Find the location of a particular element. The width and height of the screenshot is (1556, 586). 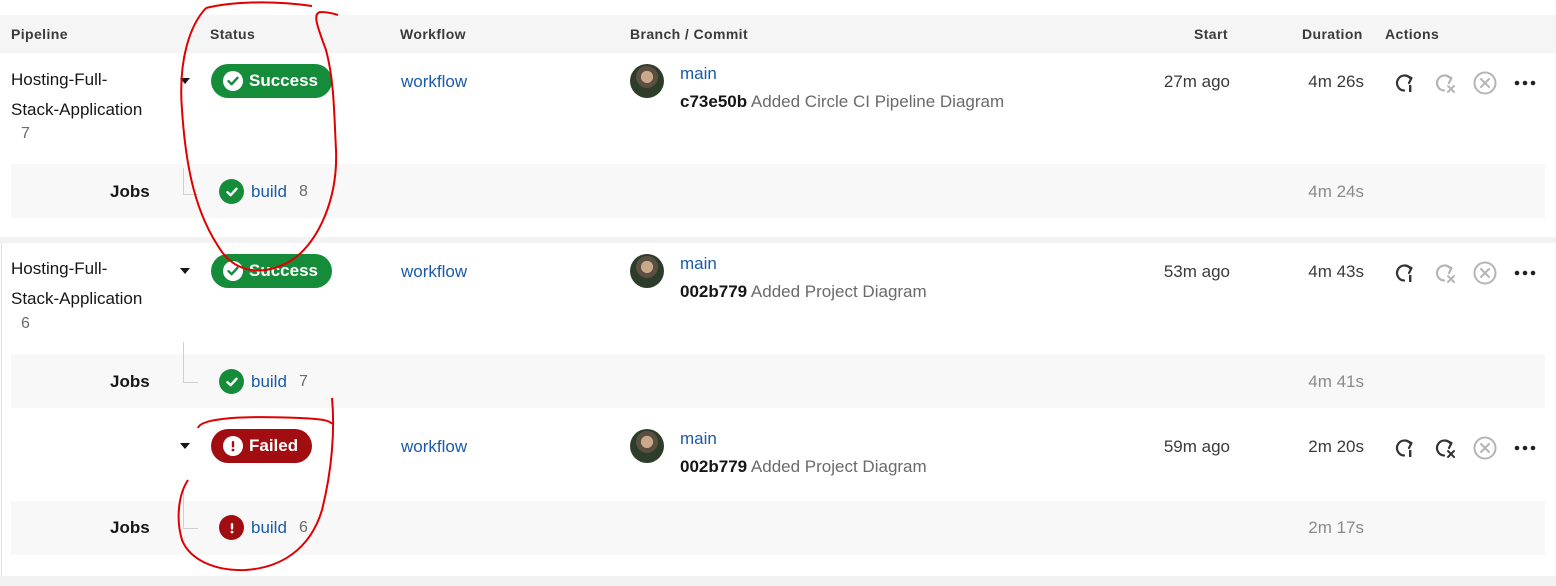

duration: 2m 20s is located at coordinates (1336, 446).